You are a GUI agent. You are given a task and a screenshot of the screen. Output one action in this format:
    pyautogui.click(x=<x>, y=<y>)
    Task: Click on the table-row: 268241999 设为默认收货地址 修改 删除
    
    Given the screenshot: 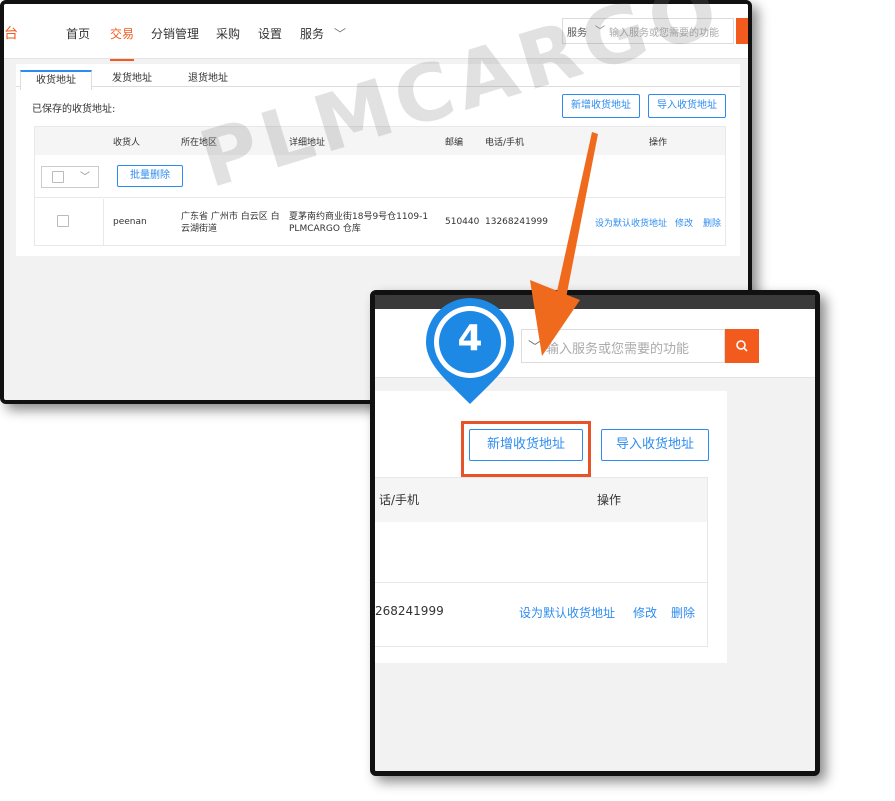 What is the action you would take?
    pyautogui.click(x=541, y=614)
    